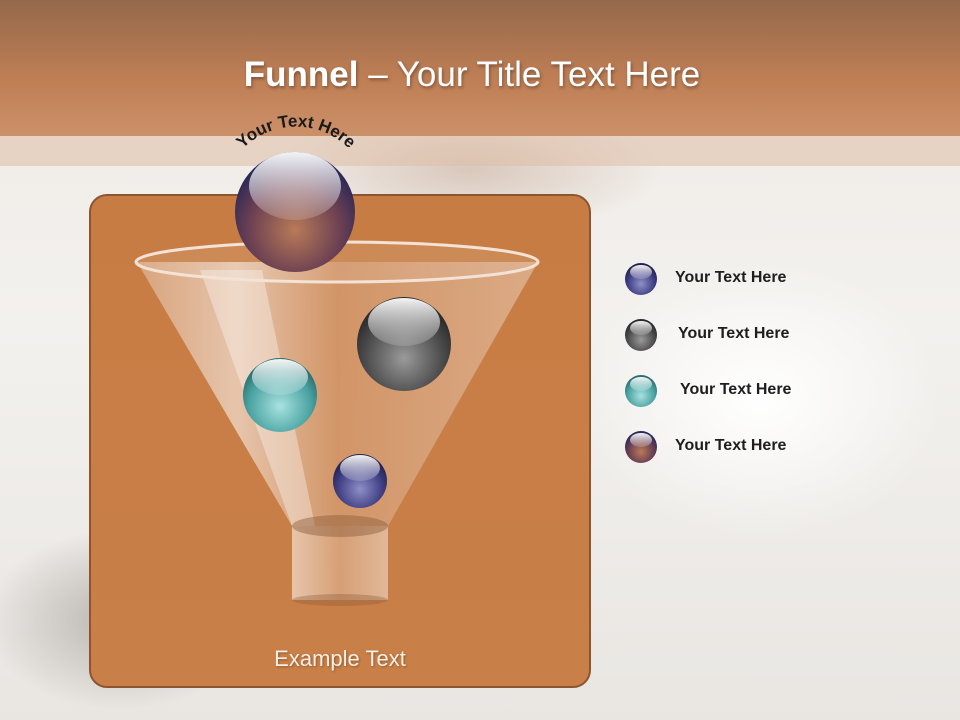 The width and height of the screenshot is (960, 720). I want to click on arc-text: Your Text Here, so click(296, 132).